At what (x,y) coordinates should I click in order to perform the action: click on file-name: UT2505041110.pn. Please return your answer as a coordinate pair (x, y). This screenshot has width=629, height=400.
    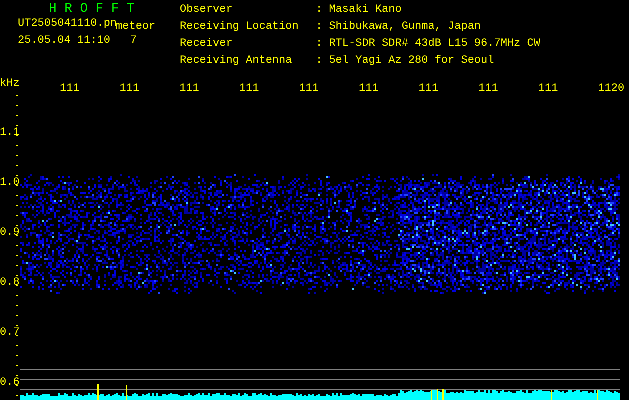
    Looking at the image, I should click on (68, 24).